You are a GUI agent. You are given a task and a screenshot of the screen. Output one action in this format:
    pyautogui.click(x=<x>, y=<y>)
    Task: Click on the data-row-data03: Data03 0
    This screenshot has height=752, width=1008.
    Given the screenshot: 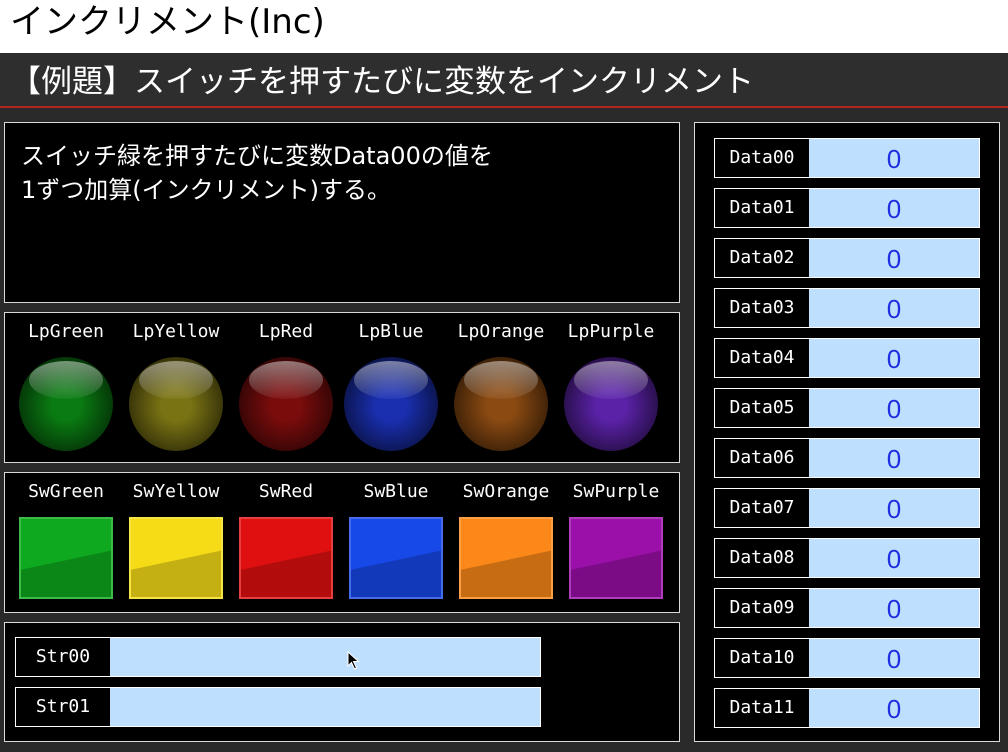 What is the action you would take?
    pyautogui.click(x=847, y=308)
    